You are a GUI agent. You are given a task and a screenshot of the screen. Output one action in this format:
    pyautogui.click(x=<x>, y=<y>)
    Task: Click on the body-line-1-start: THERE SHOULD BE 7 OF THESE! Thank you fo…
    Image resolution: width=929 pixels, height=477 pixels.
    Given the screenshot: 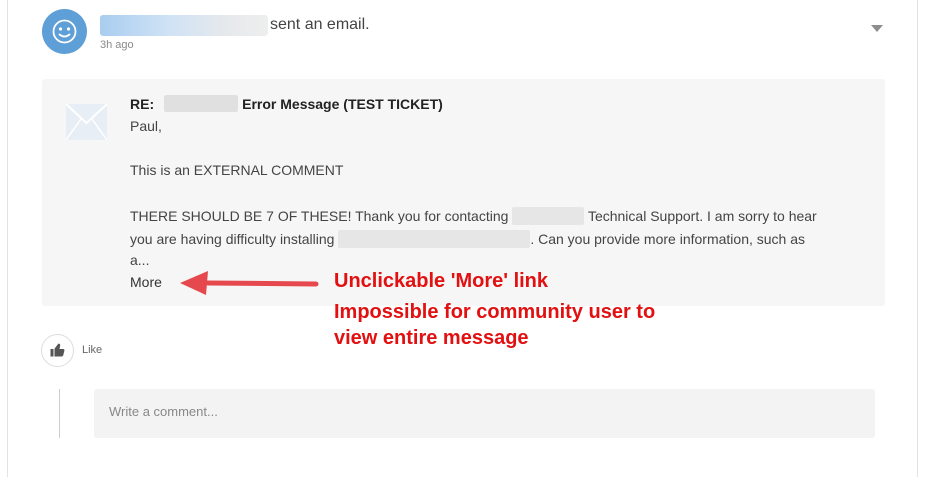 What is the action you would take?
    pyautogui.click(x=319, y=216)
    